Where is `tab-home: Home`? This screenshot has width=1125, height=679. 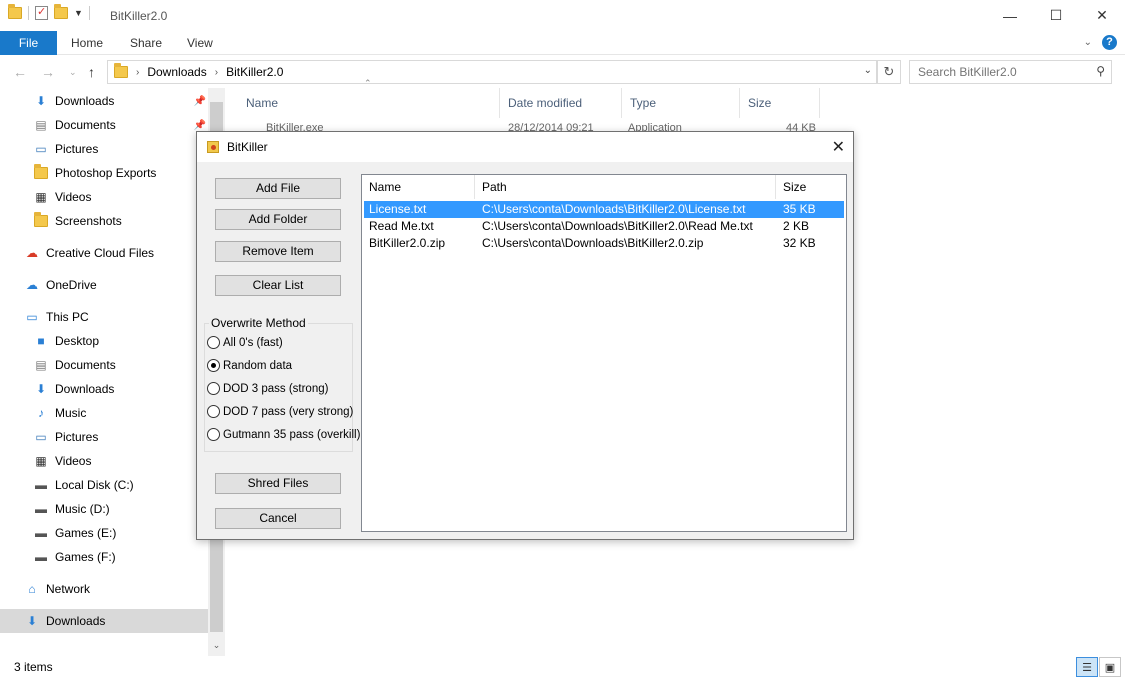 tab-home: Home is located at coordinates (87, 43).